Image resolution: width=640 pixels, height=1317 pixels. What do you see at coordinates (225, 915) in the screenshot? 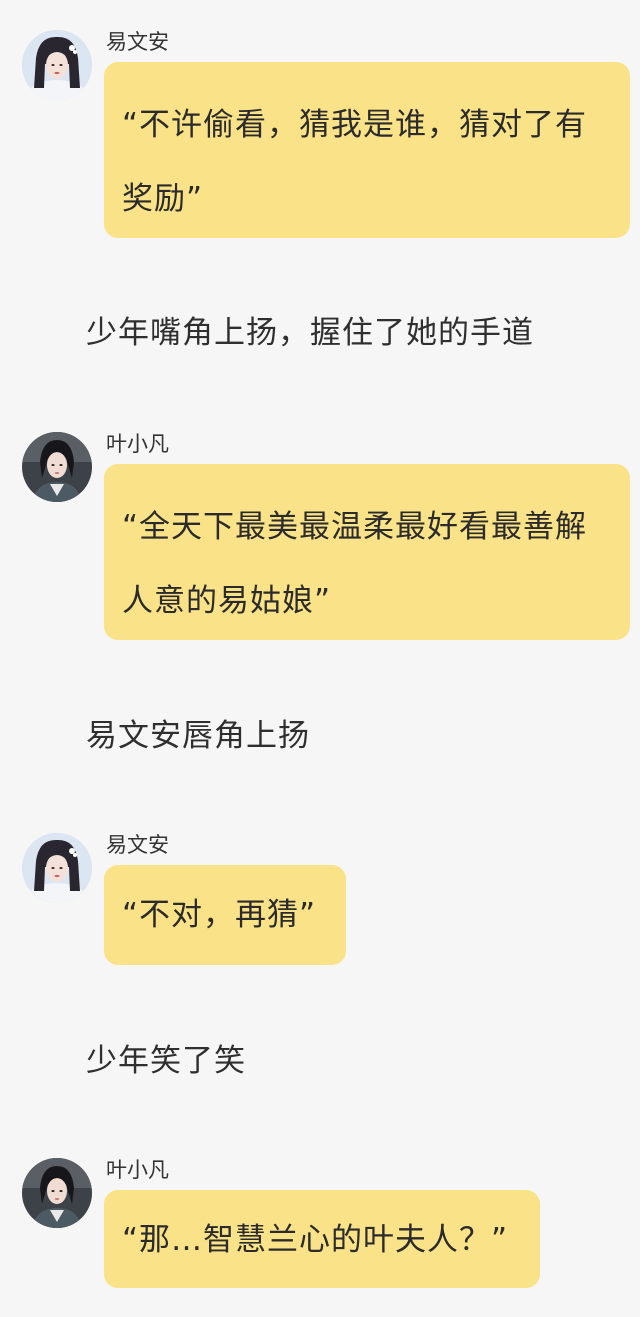
I see `message-bubble: “不对，再猜”` at bounding box center [225, 915].